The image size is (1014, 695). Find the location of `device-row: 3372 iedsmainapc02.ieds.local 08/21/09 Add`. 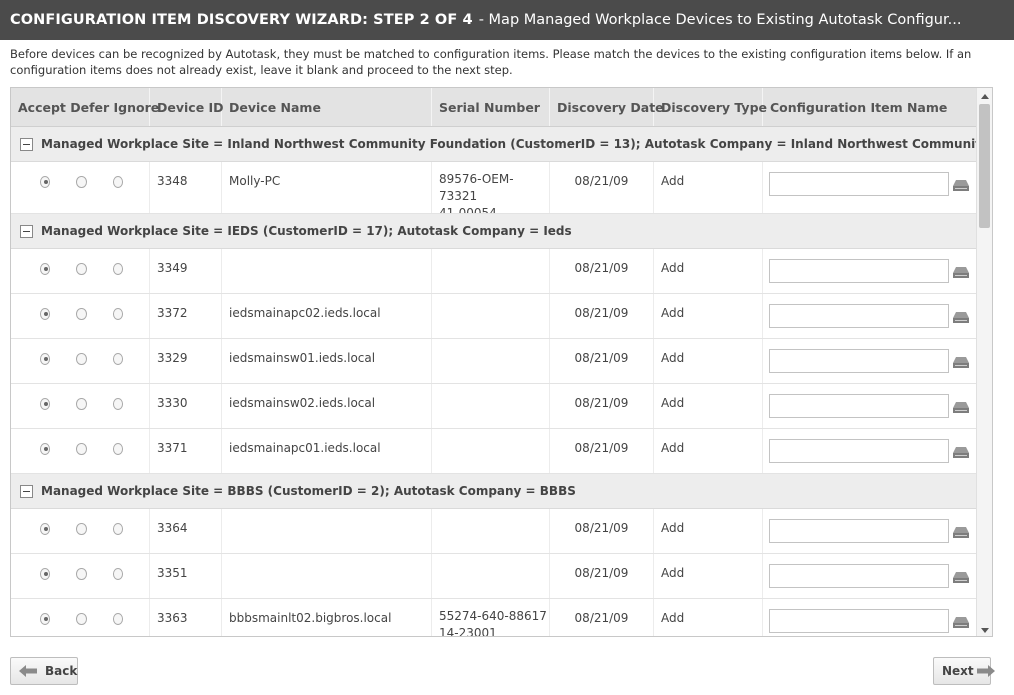

device-row: 3372 iedsmainapc02.ieds.local 08/21/09 Add is located at coordinates (494, 316).